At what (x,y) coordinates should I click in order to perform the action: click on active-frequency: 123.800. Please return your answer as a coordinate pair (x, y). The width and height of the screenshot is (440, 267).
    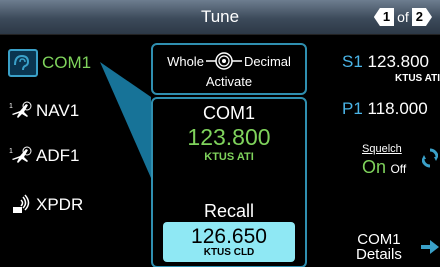
    Looking at the image, I should click on (229, 137).